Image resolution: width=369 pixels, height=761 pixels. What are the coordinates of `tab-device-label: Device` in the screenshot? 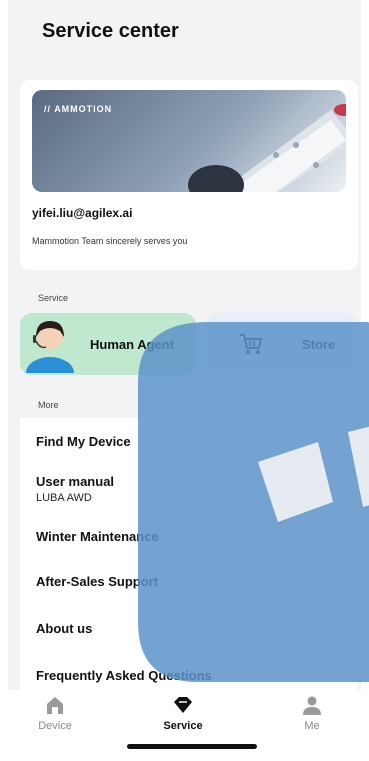 It's located at (55, 726).